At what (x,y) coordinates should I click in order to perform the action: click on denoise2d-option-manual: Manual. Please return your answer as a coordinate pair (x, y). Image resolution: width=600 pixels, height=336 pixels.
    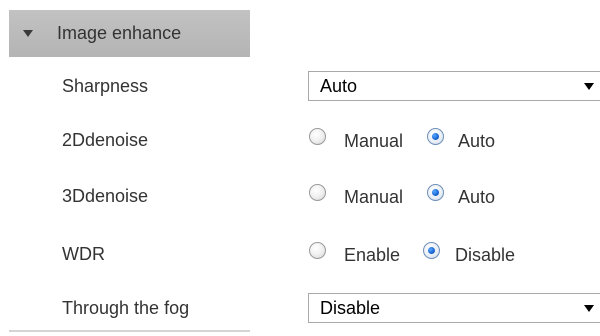
    Looking at the image, I should click on (365, 140).